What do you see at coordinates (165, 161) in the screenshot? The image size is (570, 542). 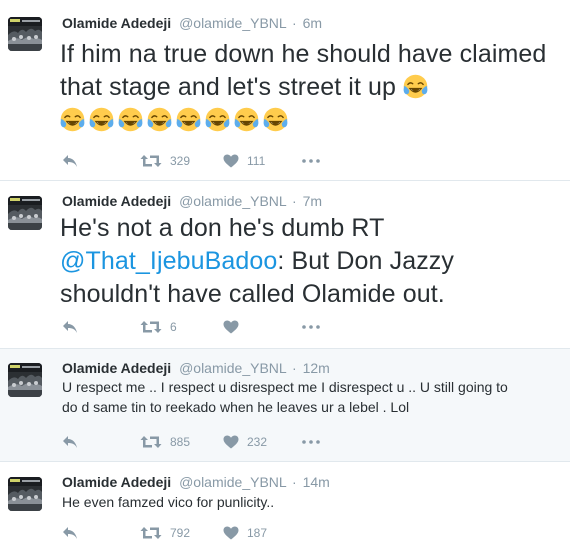 I see `retweet-button: 329` at bounding box center [165, 161].